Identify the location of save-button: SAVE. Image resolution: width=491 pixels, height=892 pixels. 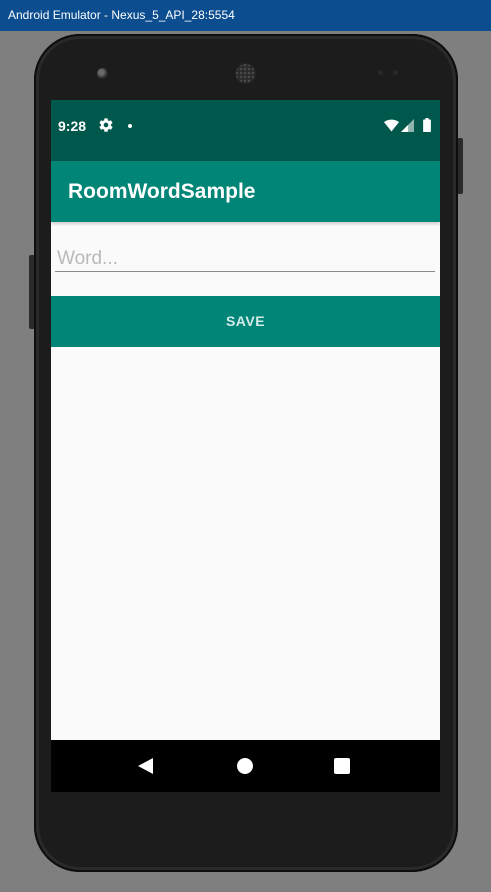
(245, 321).